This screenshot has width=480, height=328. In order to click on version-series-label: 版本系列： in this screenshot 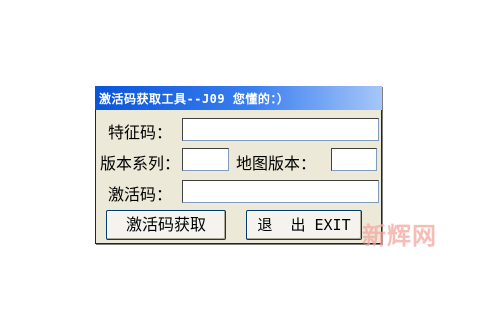, I will do `click(140, 163)`.